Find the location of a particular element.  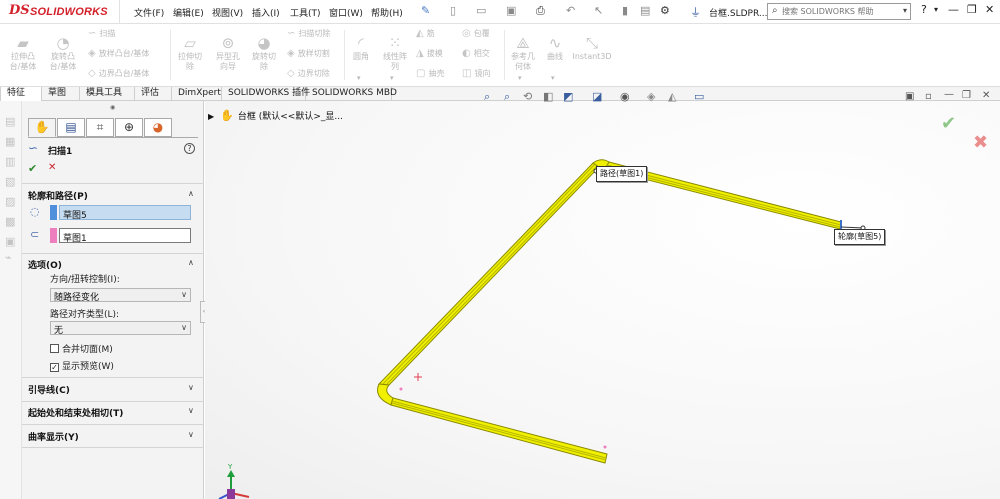

tab-solidworks-addins: SOLIDWORKS 插件 is located at coordinates (266, 94).